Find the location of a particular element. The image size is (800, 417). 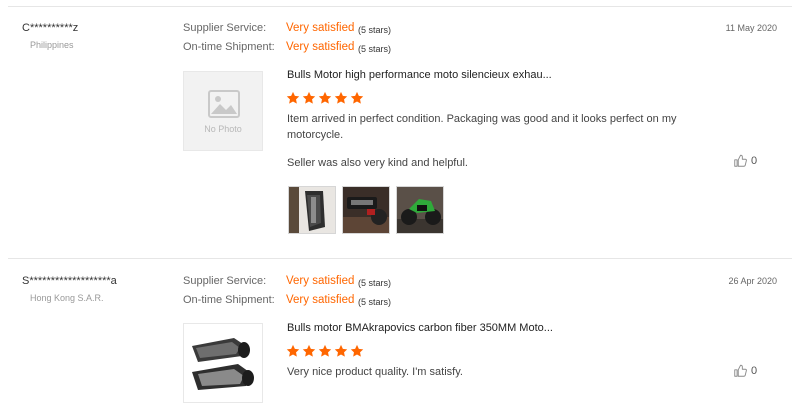

bike-photo-icon is located at coordinates (366, 210).